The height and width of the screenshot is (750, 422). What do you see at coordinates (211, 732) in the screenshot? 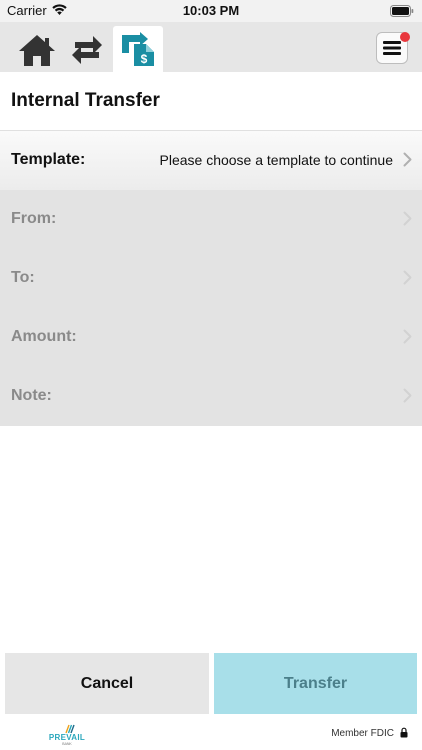
I see `footer: PREVAIL BANK Member FDIC` at bounding box center [211, 732].